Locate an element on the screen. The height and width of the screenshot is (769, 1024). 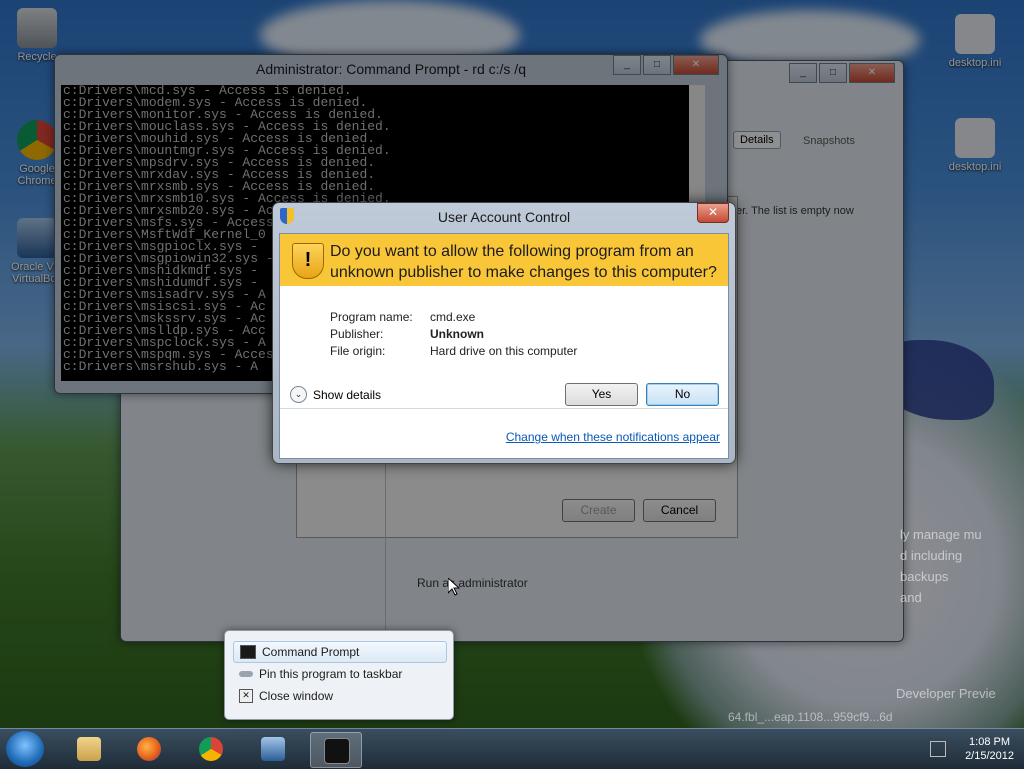
show-details-toggle: ⌄ Show details is located at coordinates (335, 394).